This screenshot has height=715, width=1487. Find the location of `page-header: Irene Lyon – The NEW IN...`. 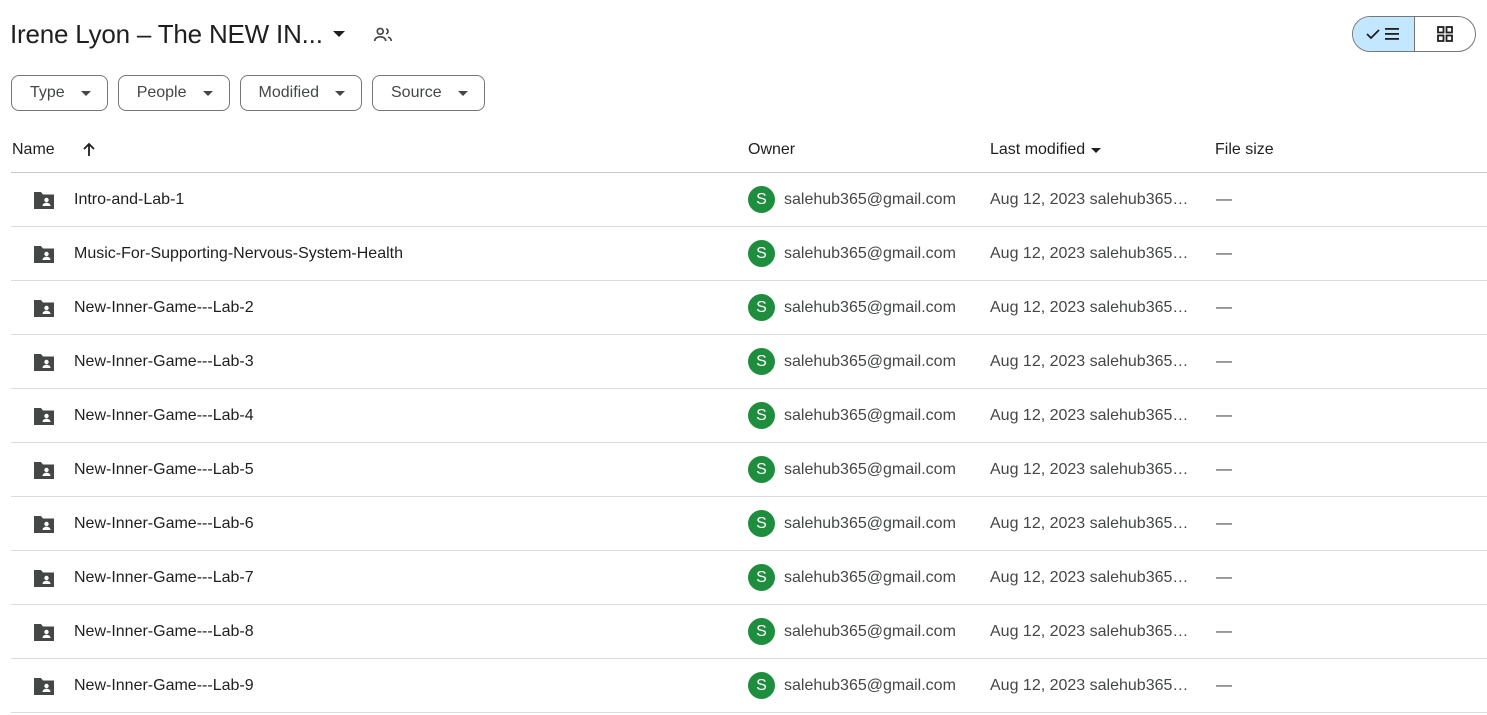

page-header: Irene Lyon – The NEW IN... is located at coordinates (743, 35).